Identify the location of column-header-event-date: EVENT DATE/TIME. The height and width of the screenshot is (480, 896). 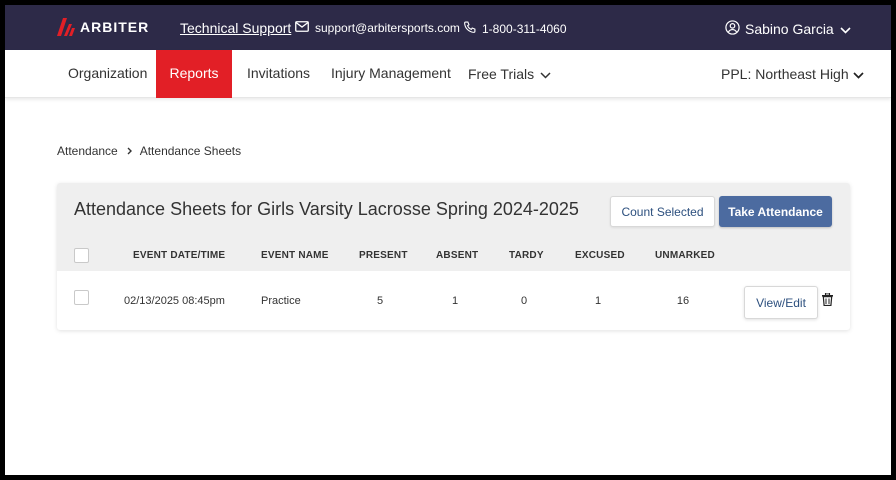
(179, 255).